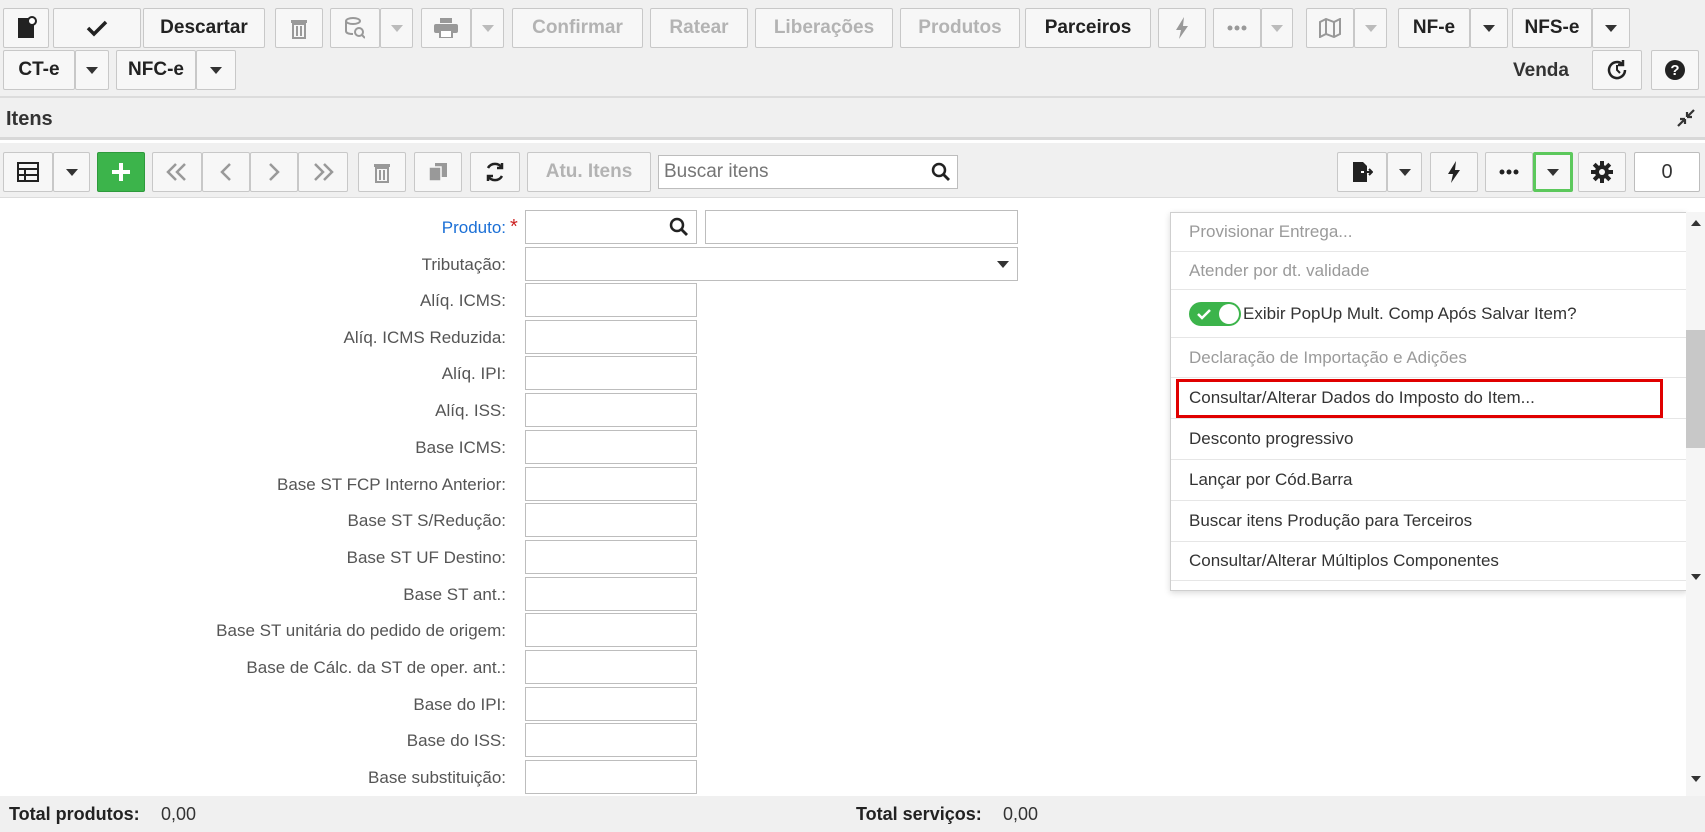 Image resolution: width=1705 pixels, height=832 pixels. I want to click on tributacao-select, so click(771, 264).